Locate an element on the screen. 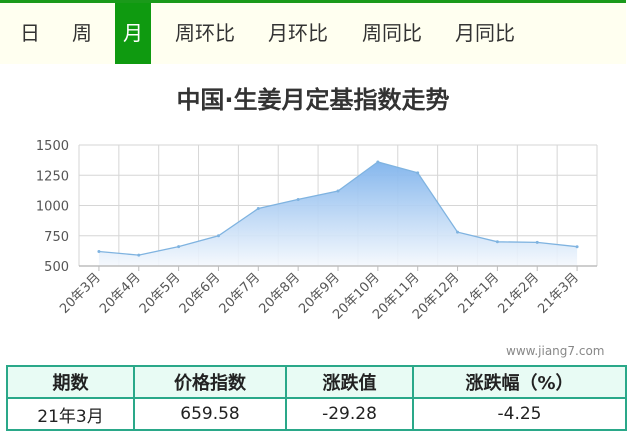 This screenshot has height=439, width=633. cell-price-index: 659.58 is located at coordinates (210, 414).